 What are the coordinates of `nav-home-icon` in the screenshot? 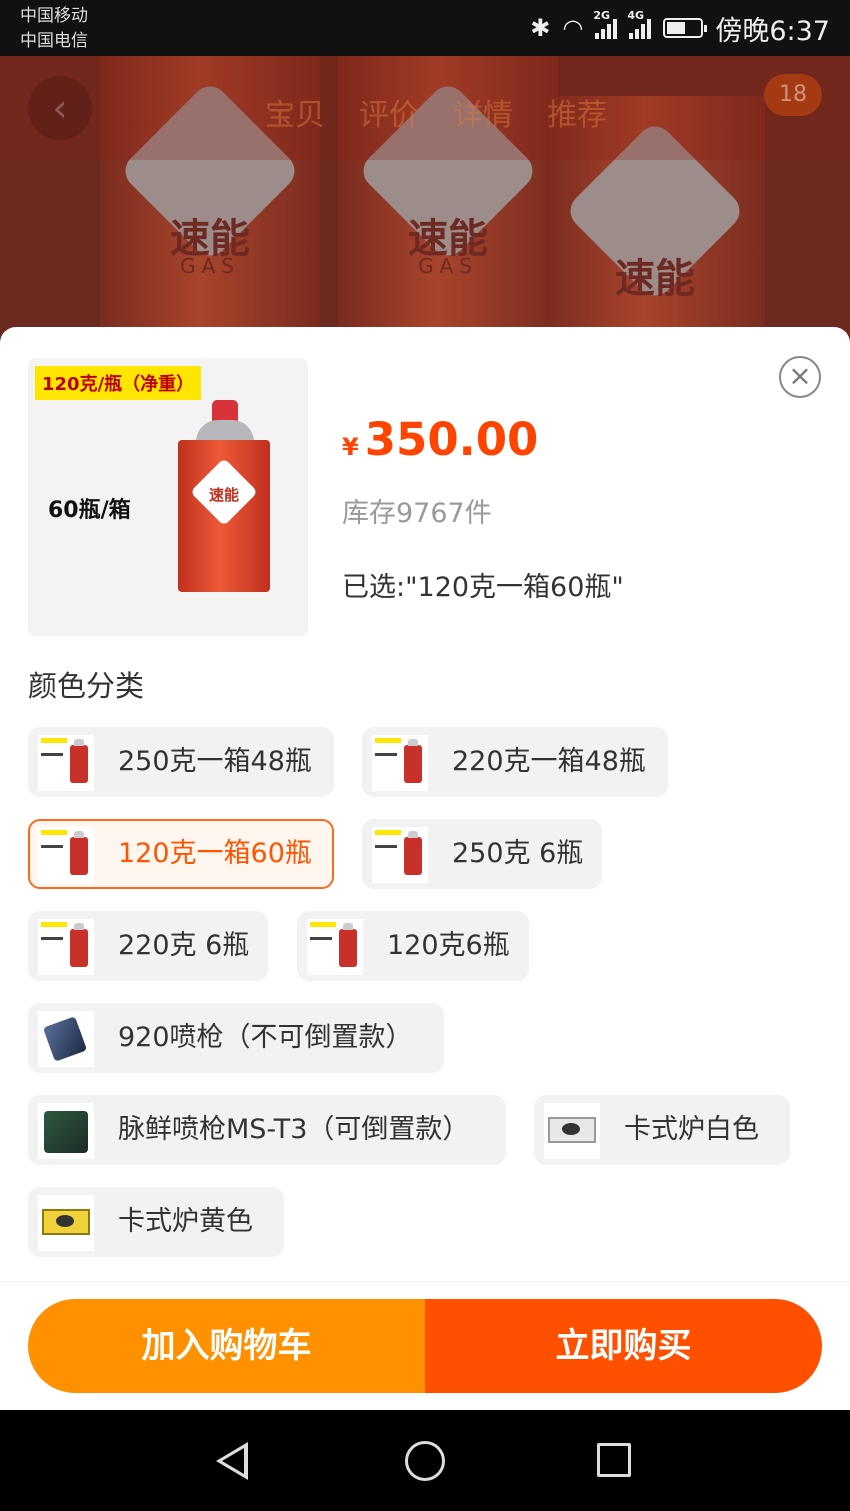 It's located at (425, 1461).